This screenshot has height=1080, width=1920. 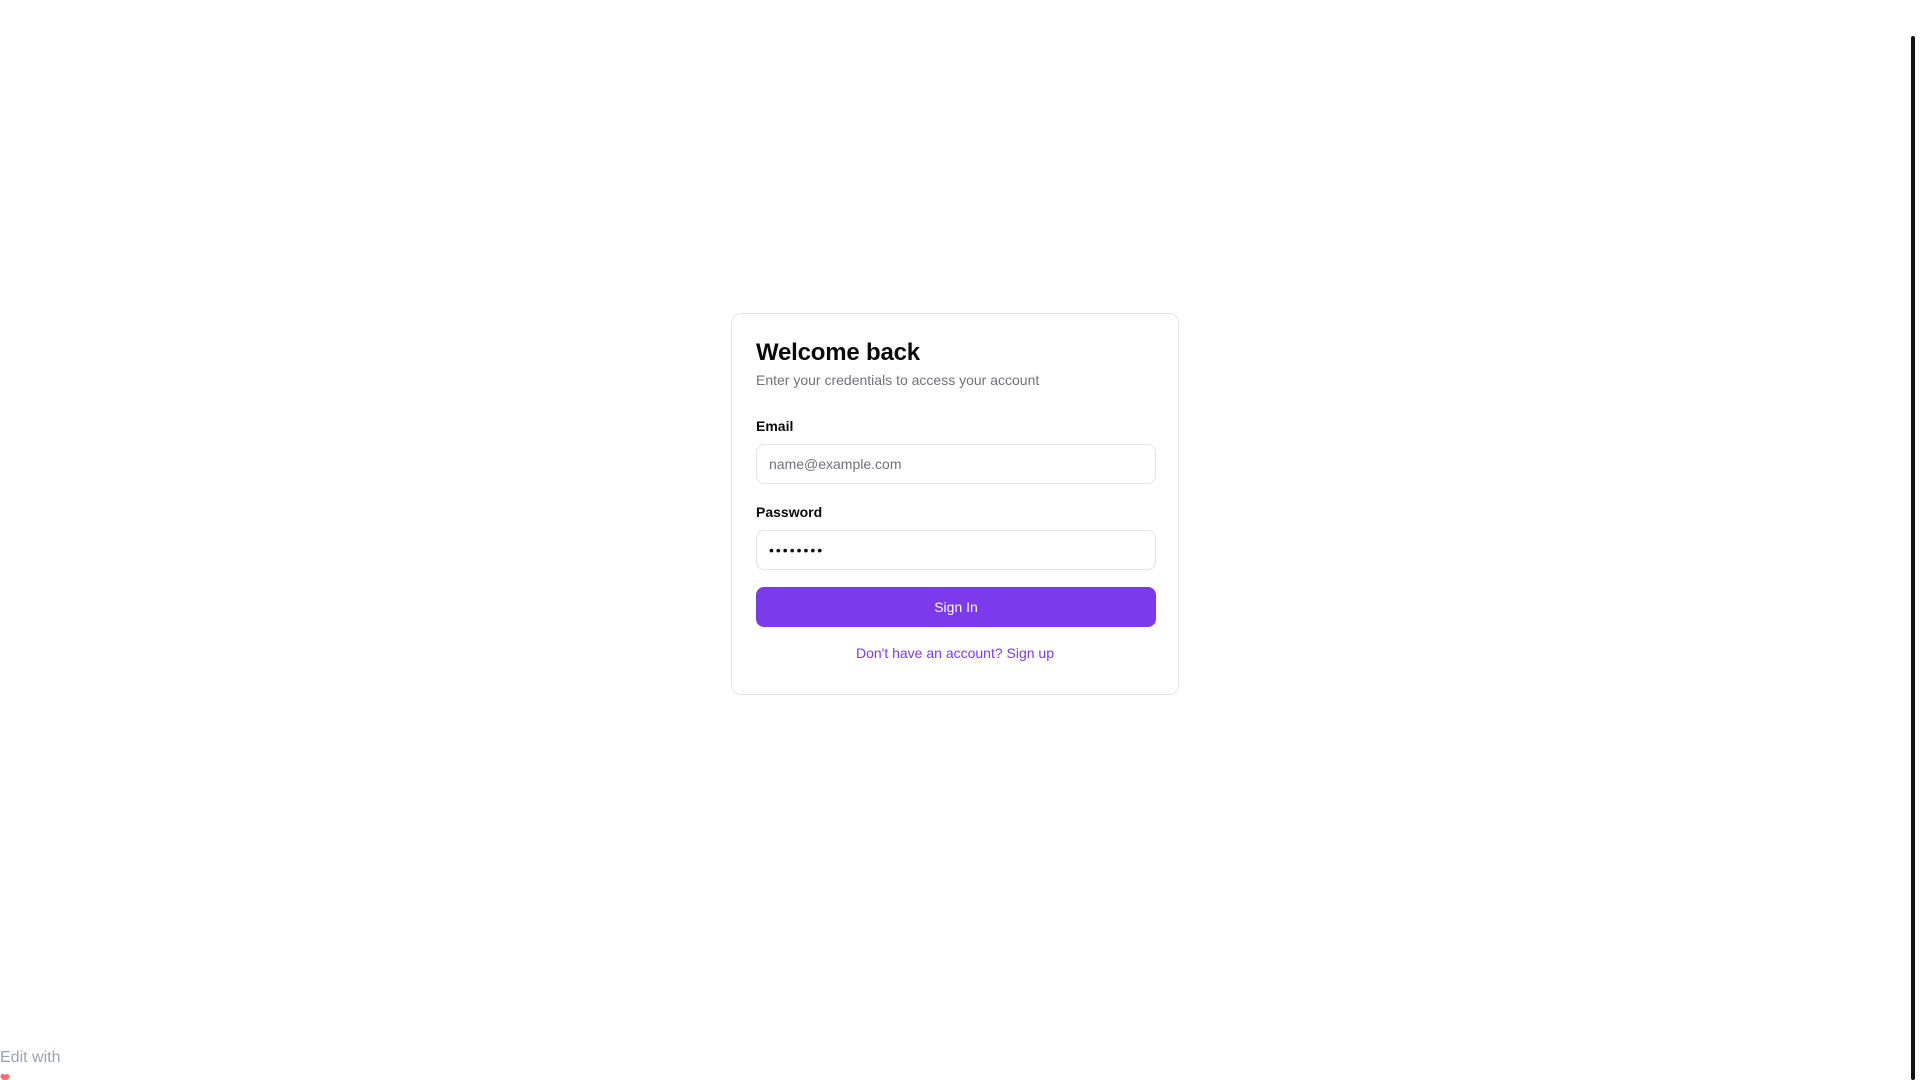 I want to click on password-label: Password, so click(x=789, y=512).